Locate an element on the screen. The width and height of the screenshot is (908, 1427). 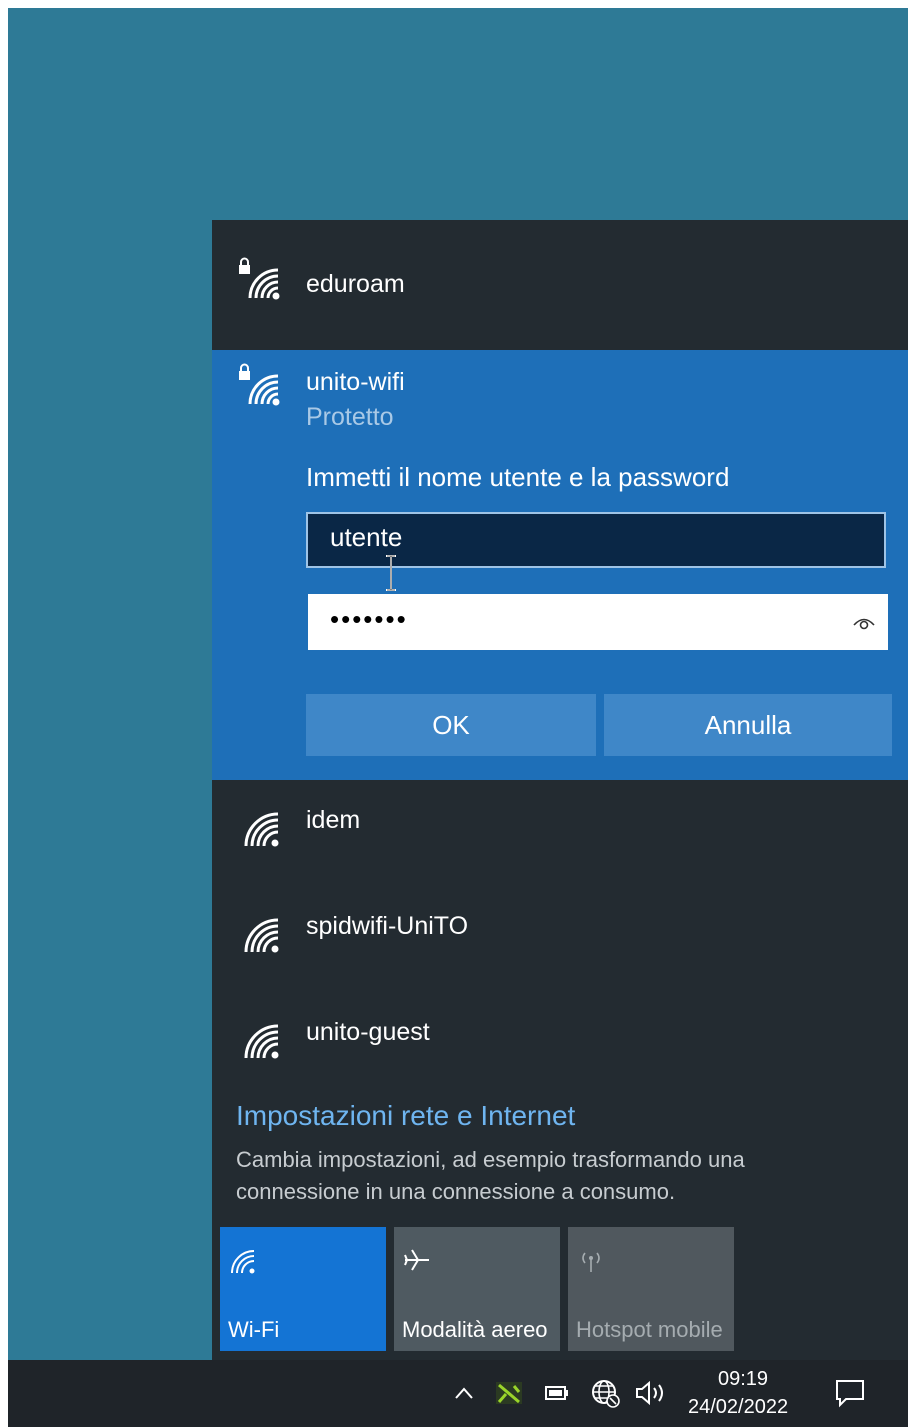
credentials-prompt: Immetti il nome utente e la password is located at coordinates (518, 477).